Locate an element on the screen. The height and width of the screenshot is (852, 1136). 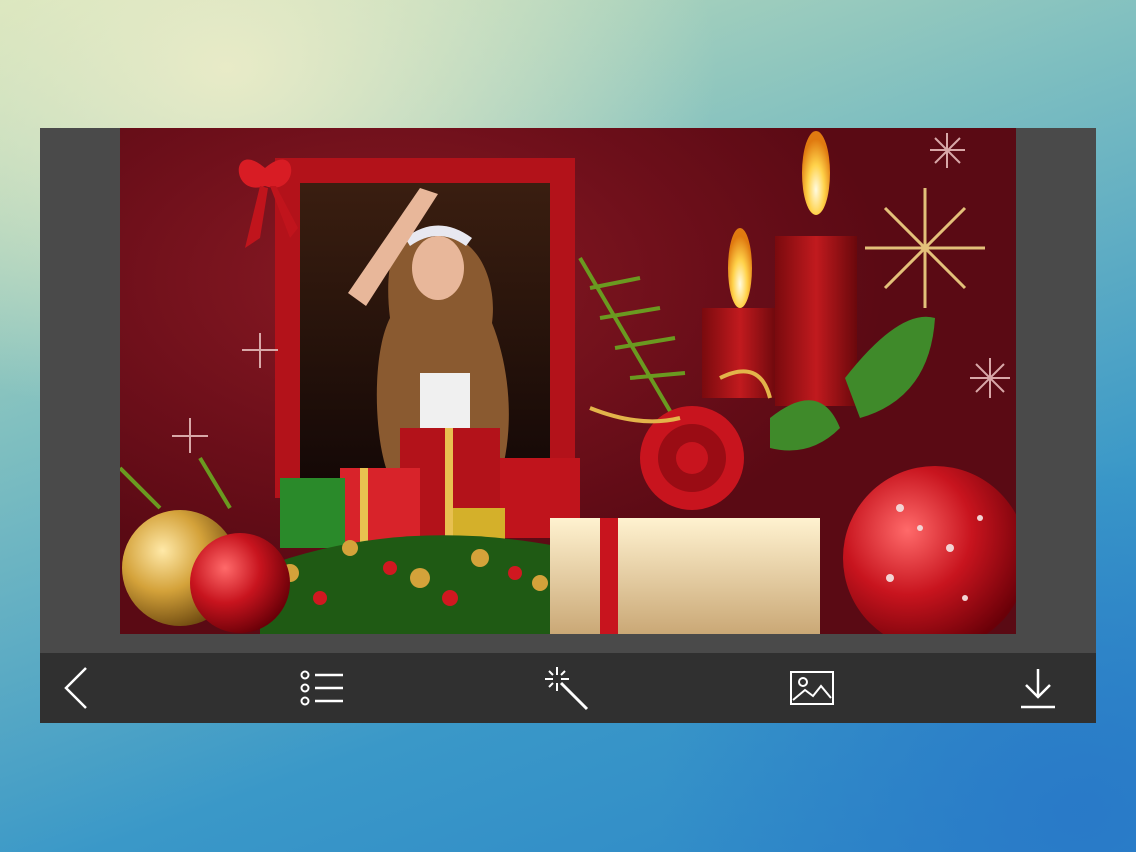
bottom-toolbar is located at coordinates (568, 688).